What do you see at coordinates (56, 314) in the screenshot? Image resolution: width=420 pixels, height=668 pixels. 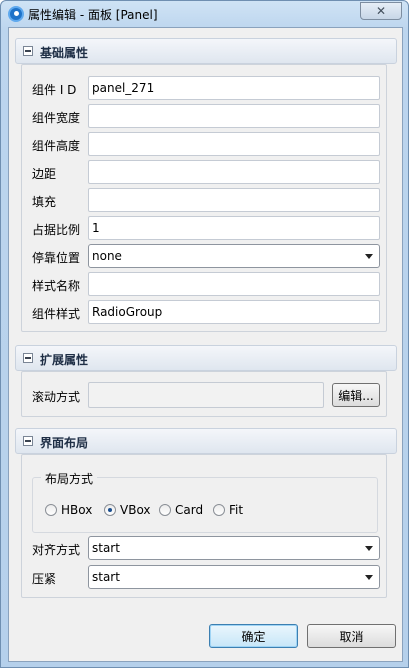 I see `row-label-component-style: 组件样式` at bounding box center [56, 314].